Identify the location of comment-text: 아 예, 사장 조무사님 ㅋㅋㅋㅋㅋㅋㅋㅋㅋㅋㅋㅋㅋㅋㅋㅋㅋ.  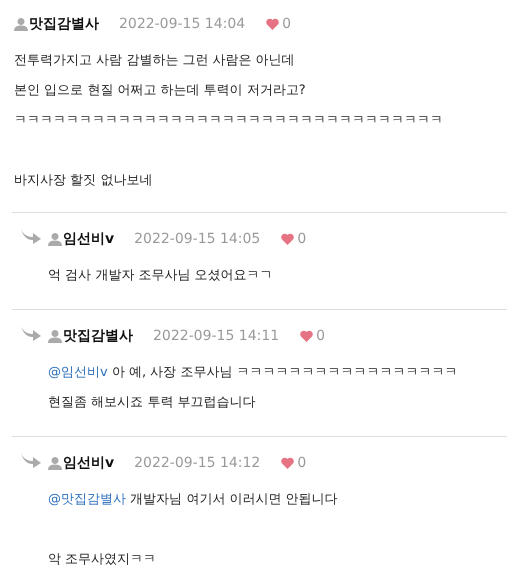
(285, 372).